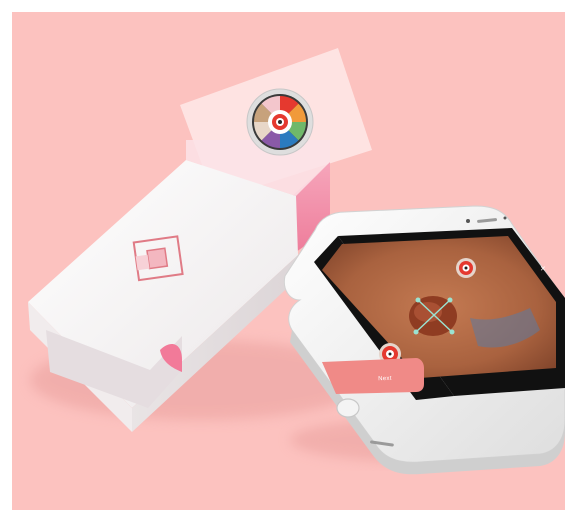  Describe the element at coordinates (468, 221) in the screenshot. I see `front-camera` at that location.